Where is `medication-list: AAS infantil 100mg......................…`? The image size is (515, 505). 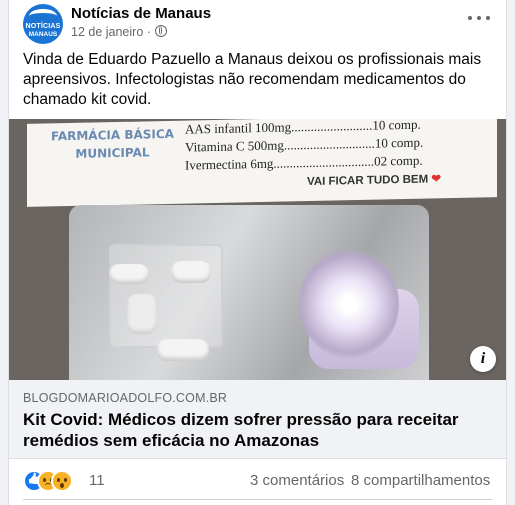 medication-list: AAS infantil 100mg......................… is located at coordinates (340, 147).